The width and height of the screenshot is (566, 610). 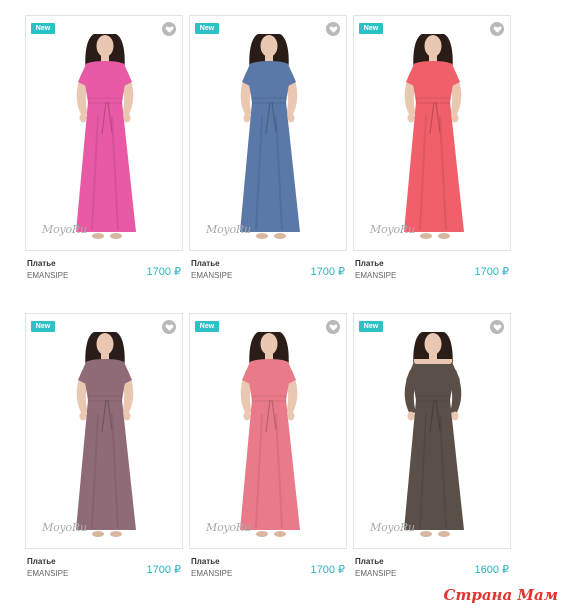 What do you see at coordinates (491, 570) in the screenshot?
I see `product-price: 1600 ₽` at bounding box center [491, 570].